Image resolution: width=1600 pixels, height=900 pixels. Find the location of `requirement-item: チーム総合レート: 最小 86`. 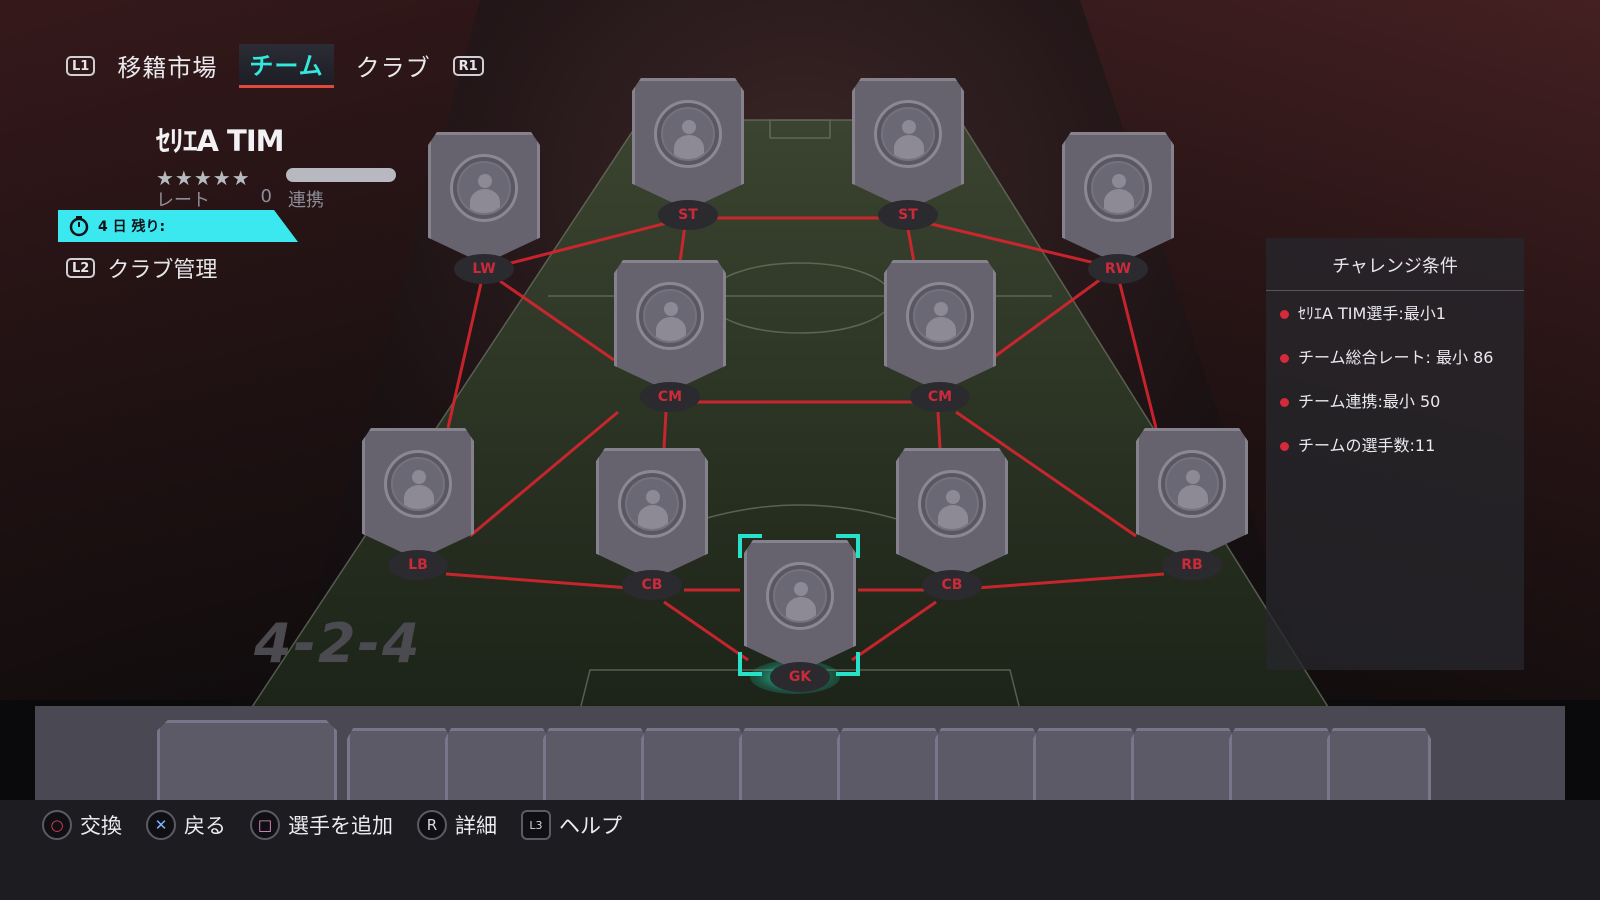

requirement-item: チーム総合レート: 最小 86 is located at coordinates (1402, 358).